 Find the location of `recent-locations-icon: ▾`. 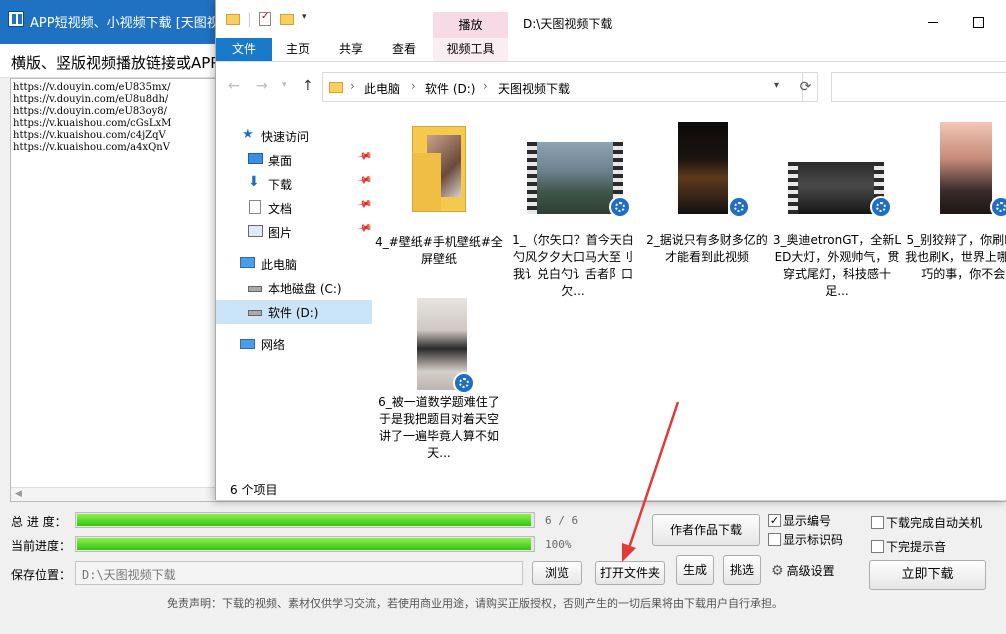

recent-locations-icon: ▾ is located at coordinates (284, 85).